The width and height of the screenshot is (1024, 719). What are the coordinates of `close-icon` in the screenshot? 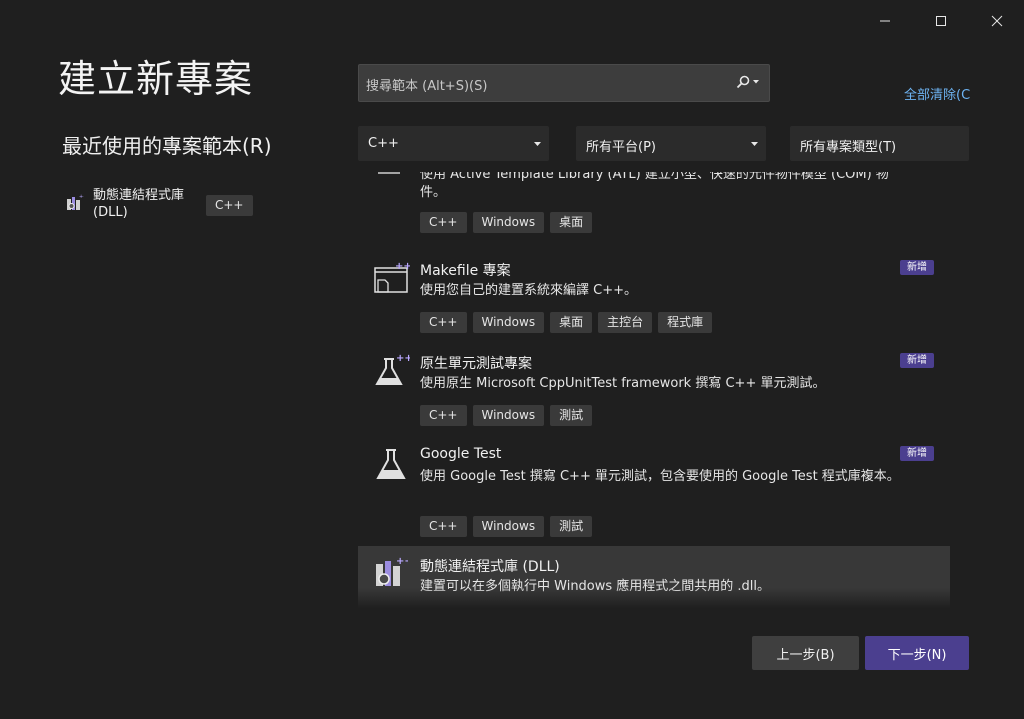 It's located at (997, 21).